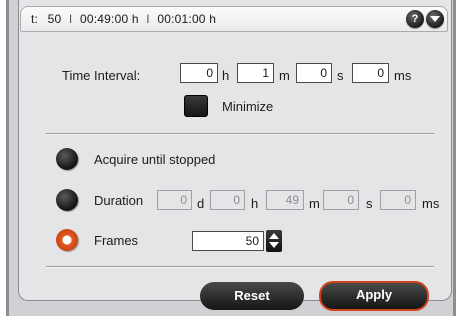 The image size is (468, 316). What do you see at coordinates (370, 73) in the screenshot?
I see `interval-milliseconds-field: 0` at bounding box center [370, 73].